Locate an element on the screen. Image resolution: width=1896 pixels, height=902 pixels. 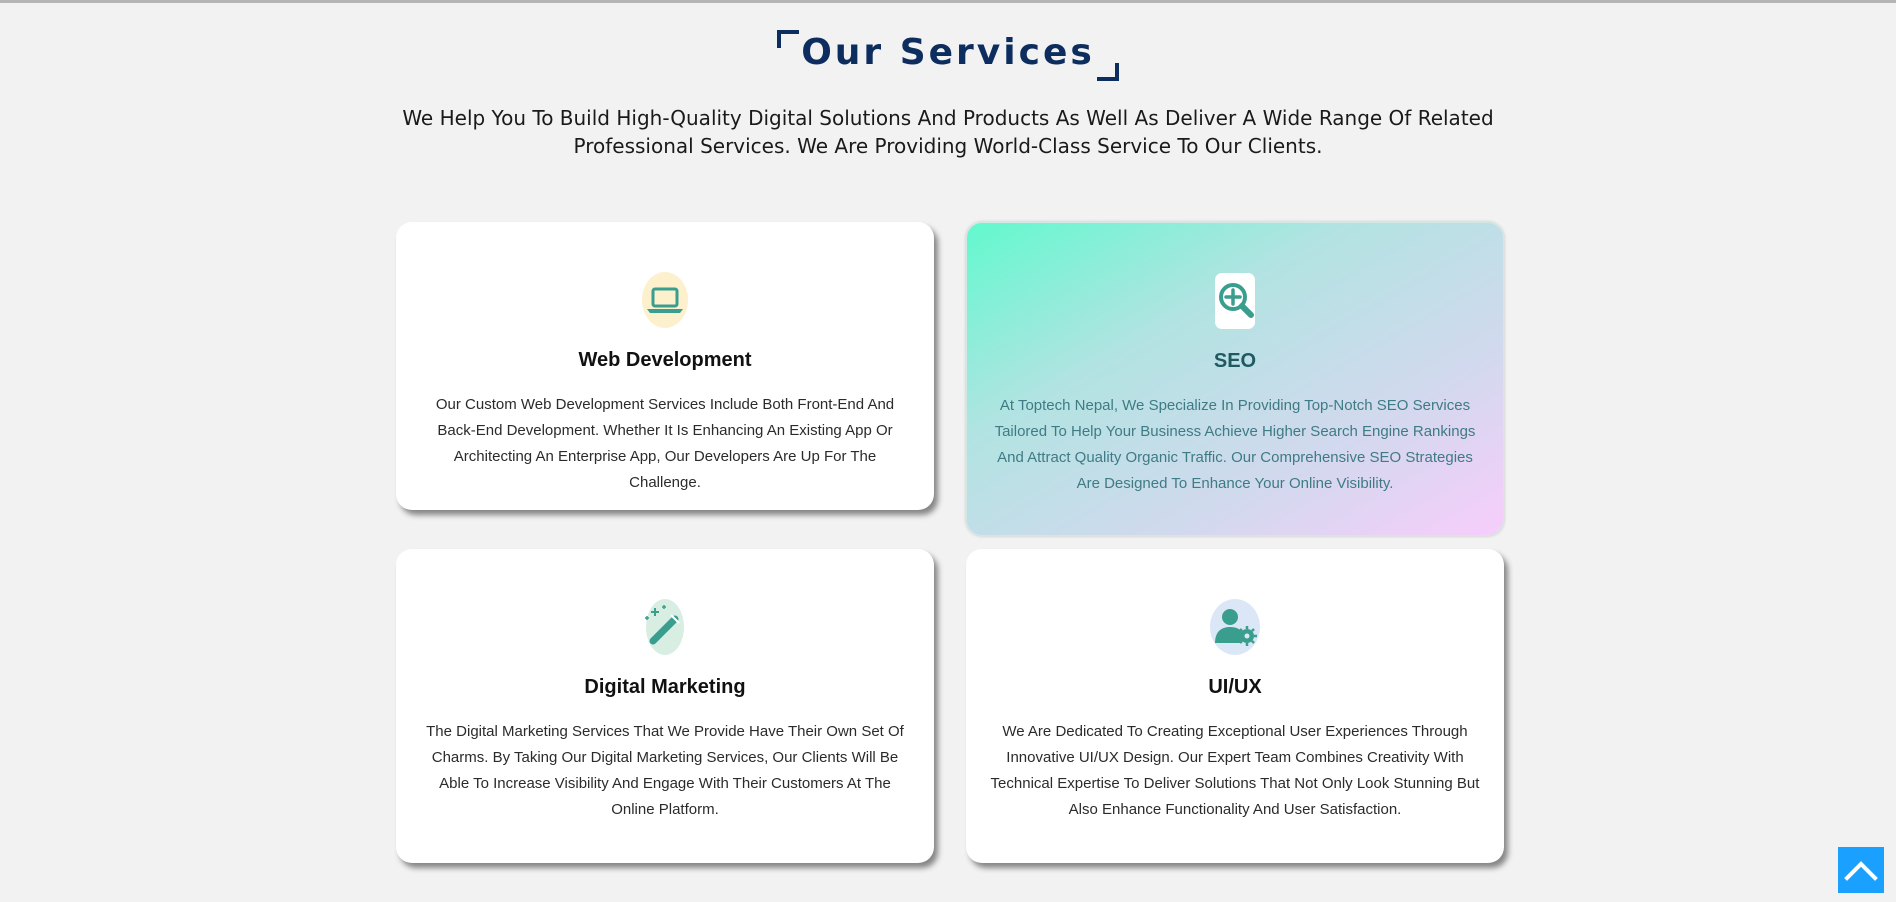
section-header: Our Services is located at coordinates (948, 54).